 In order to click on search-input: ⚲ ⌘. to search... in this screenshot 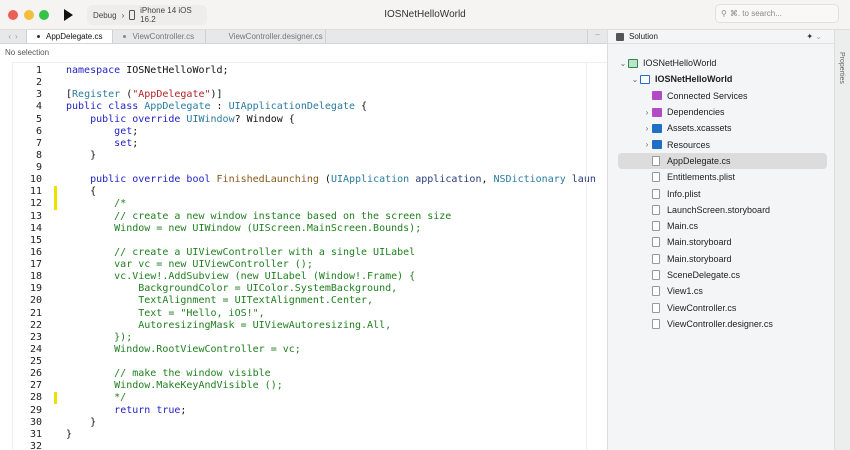, I will do `click(777, 13)`.